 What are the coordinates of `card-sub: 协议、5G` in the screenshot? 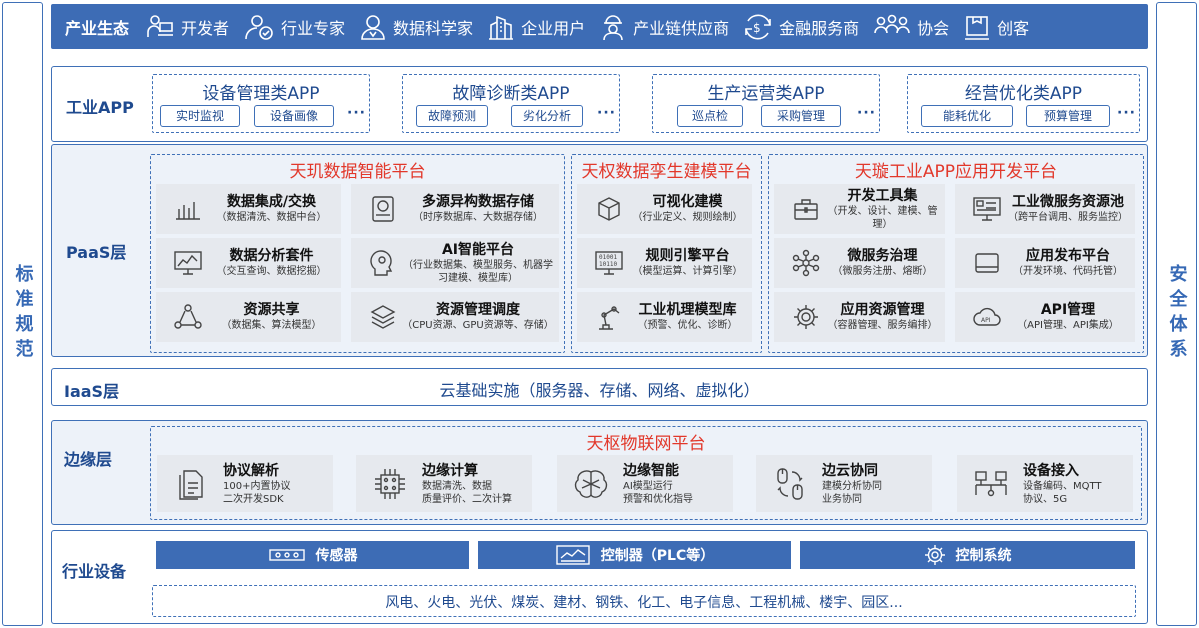 It's located at (1045, 499).